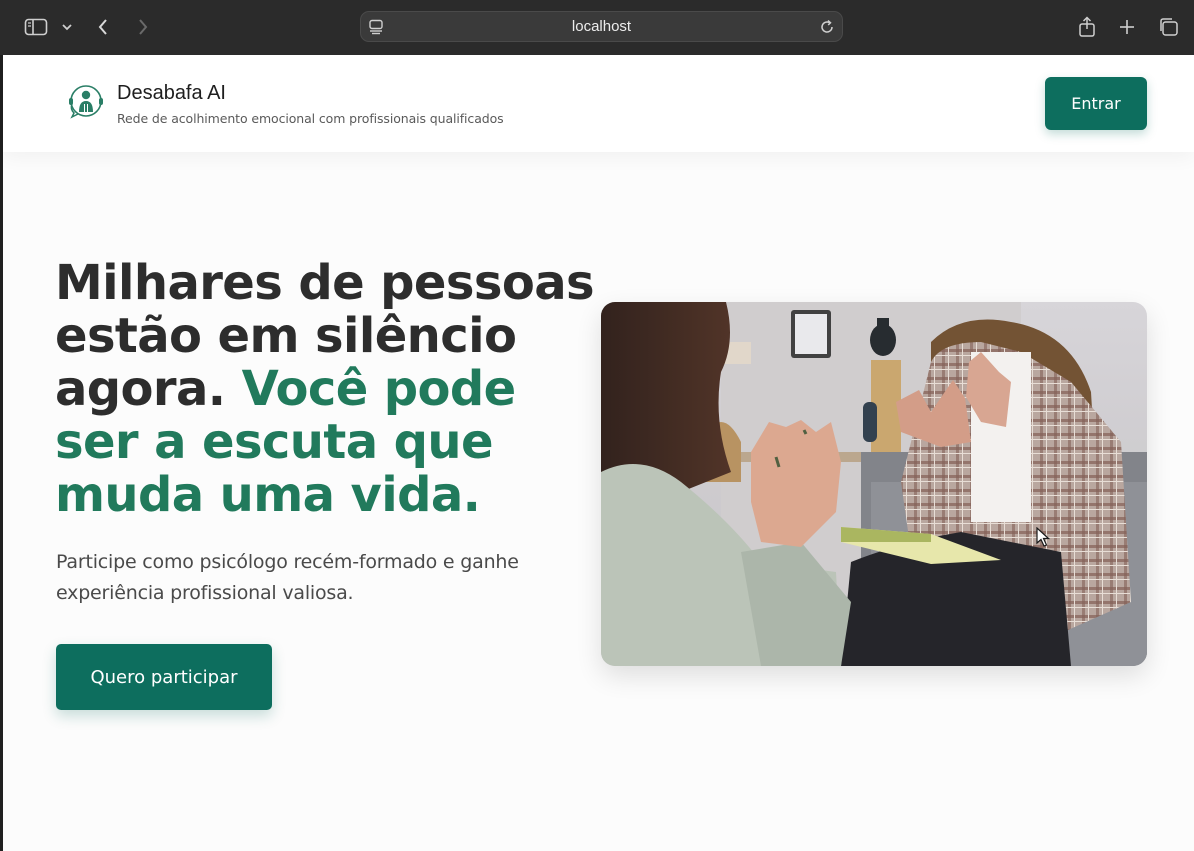 Image resolution: width=1194 pixels, height=851 pixels. Describe the element at coordinates (1168, 27) in the screenshot. I see `tabs-icon` at that location.